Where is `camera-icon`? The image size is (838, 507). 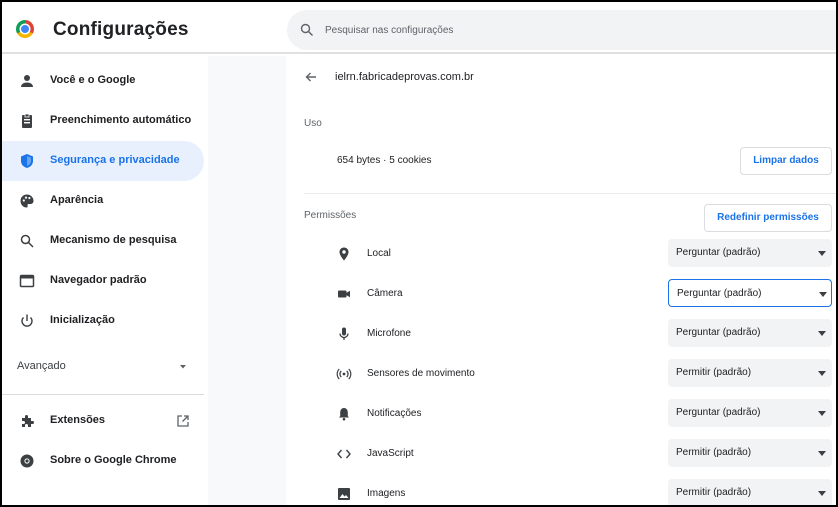
camera-icon is located at coordinates (344, 294).